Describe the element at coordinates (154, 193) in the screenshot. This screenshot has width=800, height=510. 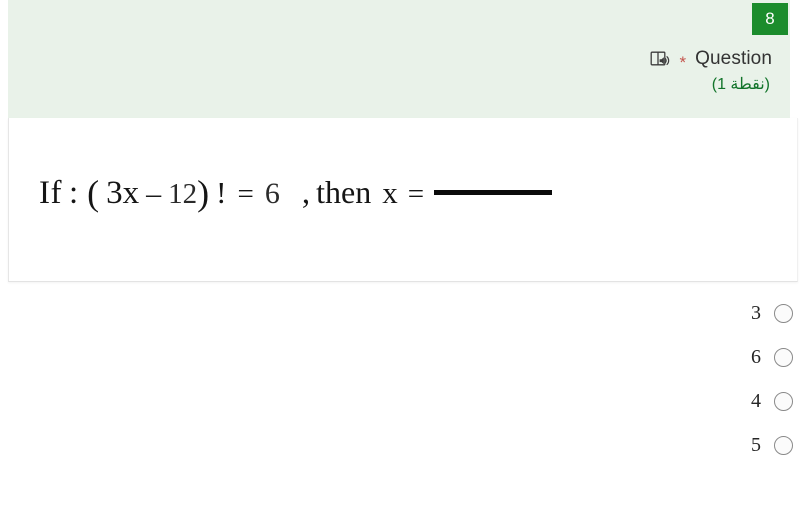
I see `math-minus: –` at that location.